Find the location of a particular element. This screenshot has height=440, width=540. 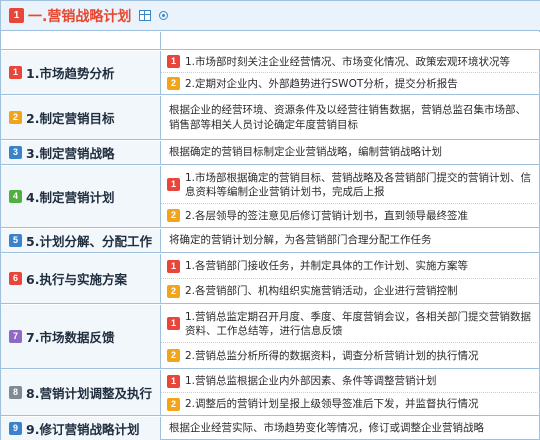

row-detail-cell: 将确定的营销计划分解，为各营销部门合理分配工作任务 is located at coordinates (350, 240).